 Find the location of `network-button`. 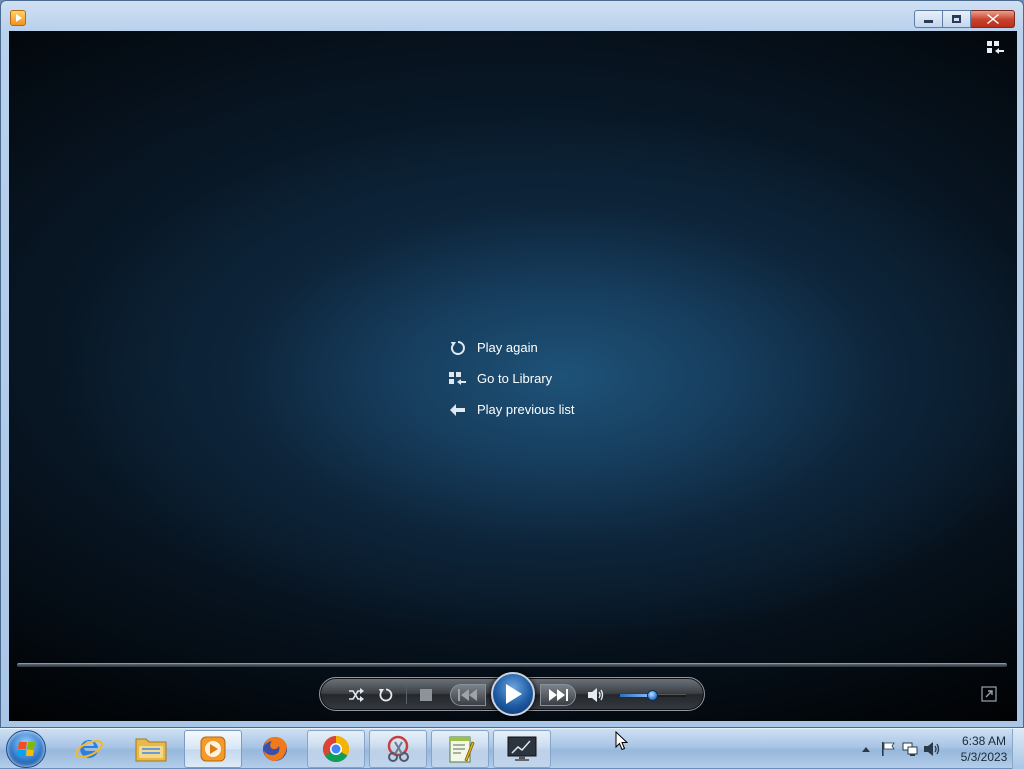

network-button is located at coordinates (910, 749).